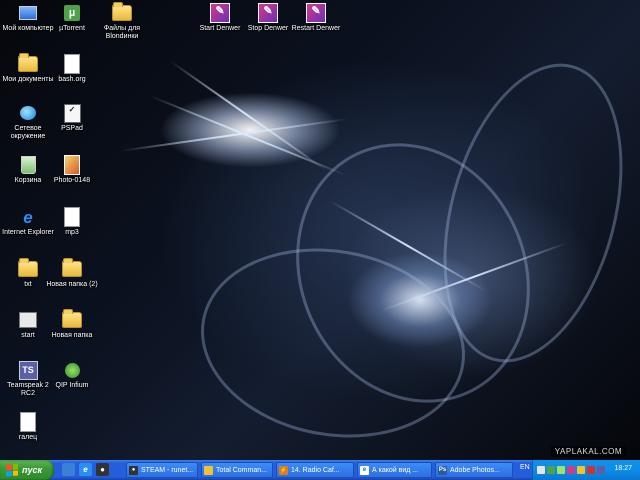 This screenshot has width=640, height=480. What do you see at coordinates (72, 180) in the screenshot?
I see `icon-label: Photo-0148` at bounding box center [72, 180].